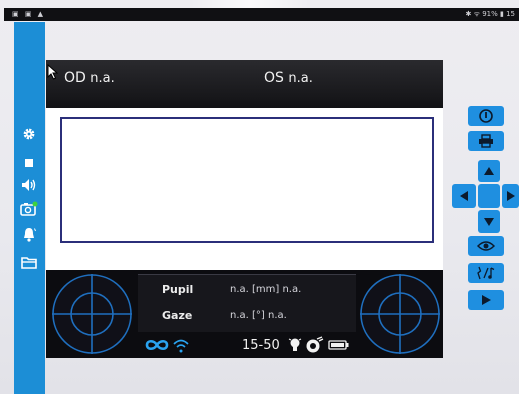  I want to click on play-button, so click(486, 300).